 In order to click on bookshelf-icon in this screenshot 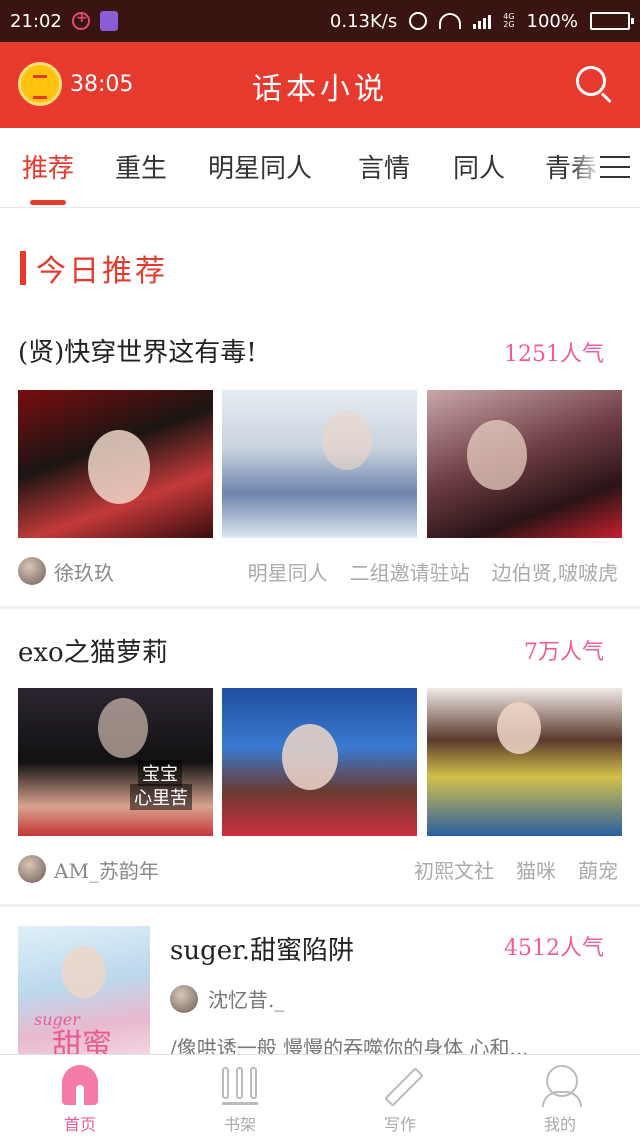, I will do `click(240, 1085)`.